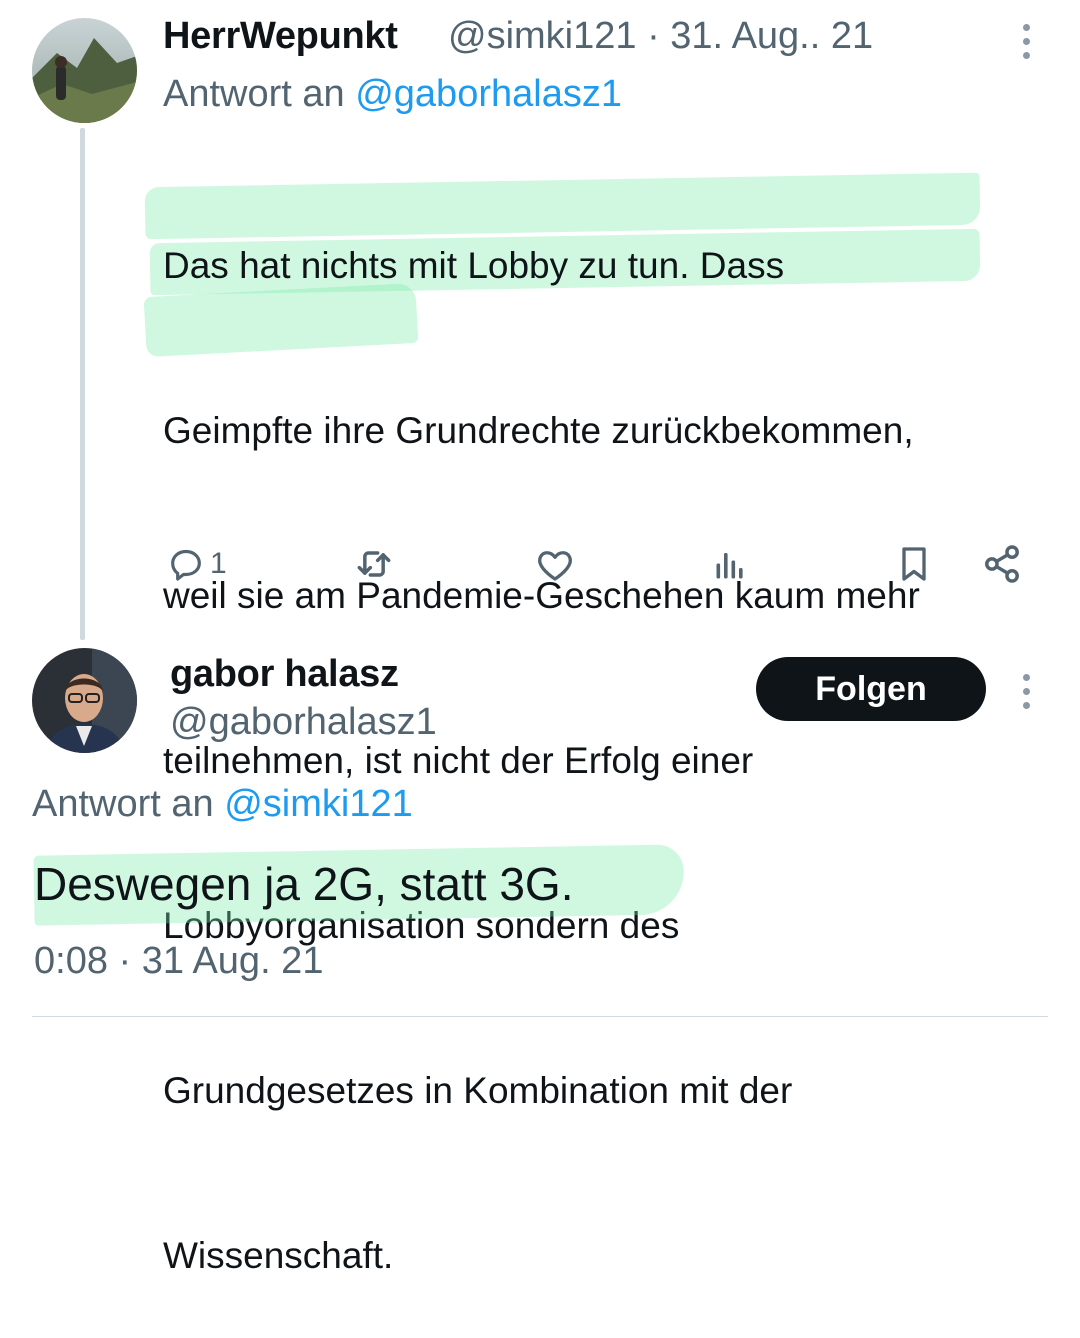  I want to click on avatar-gaborhalasz, so click(84, 700).